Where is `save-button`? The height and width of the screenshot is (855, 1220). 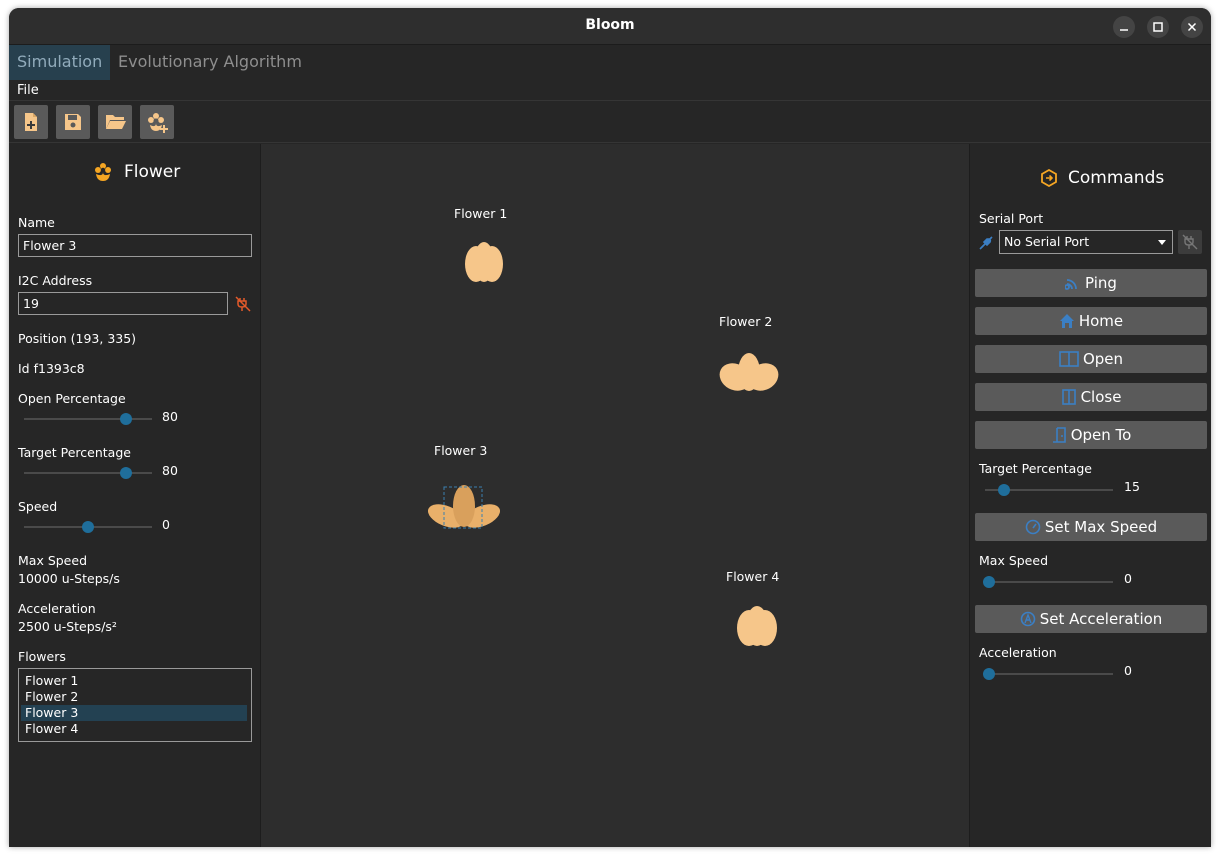
save-button is located at coordinates (73, 122).